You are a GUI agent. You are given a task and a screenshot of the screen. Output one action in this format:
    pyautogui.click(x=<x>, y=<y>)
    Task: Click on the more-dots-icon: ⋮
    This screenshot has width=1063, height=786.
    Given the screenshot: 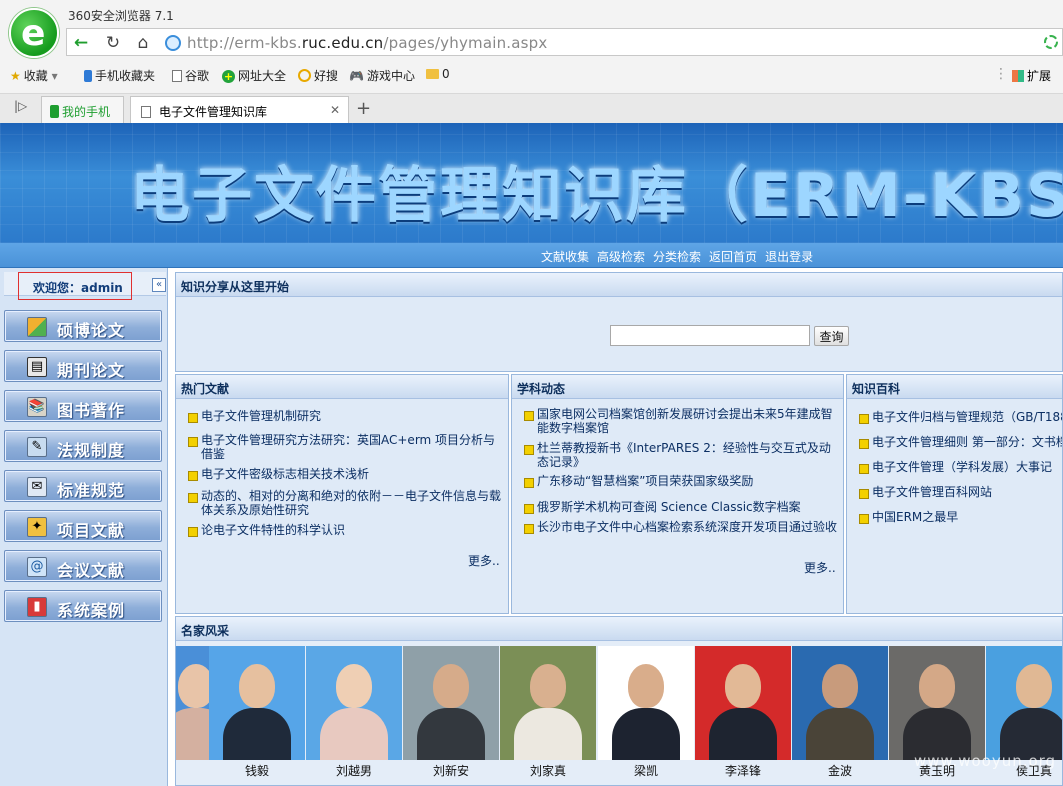 What is the action you would take?
    pyautogui.click(x=1001, y=74)
    